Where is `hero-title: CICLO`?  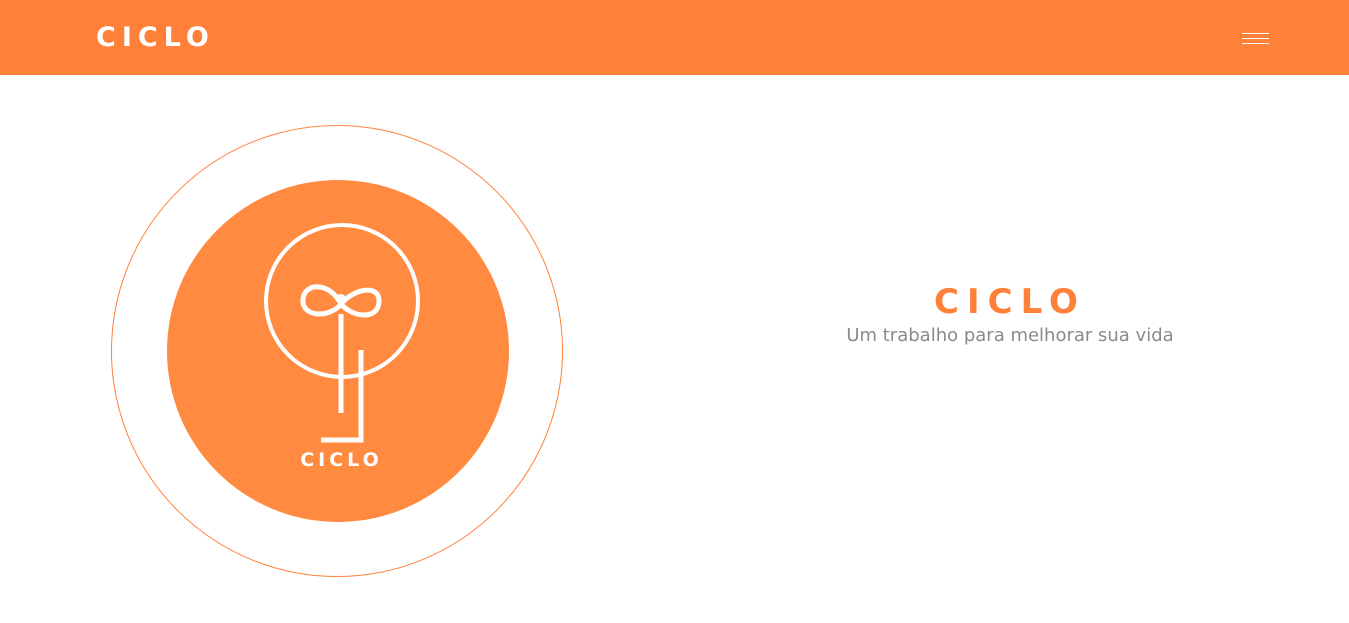
hero-title: CICLO is located at coordinates (1010, 302).